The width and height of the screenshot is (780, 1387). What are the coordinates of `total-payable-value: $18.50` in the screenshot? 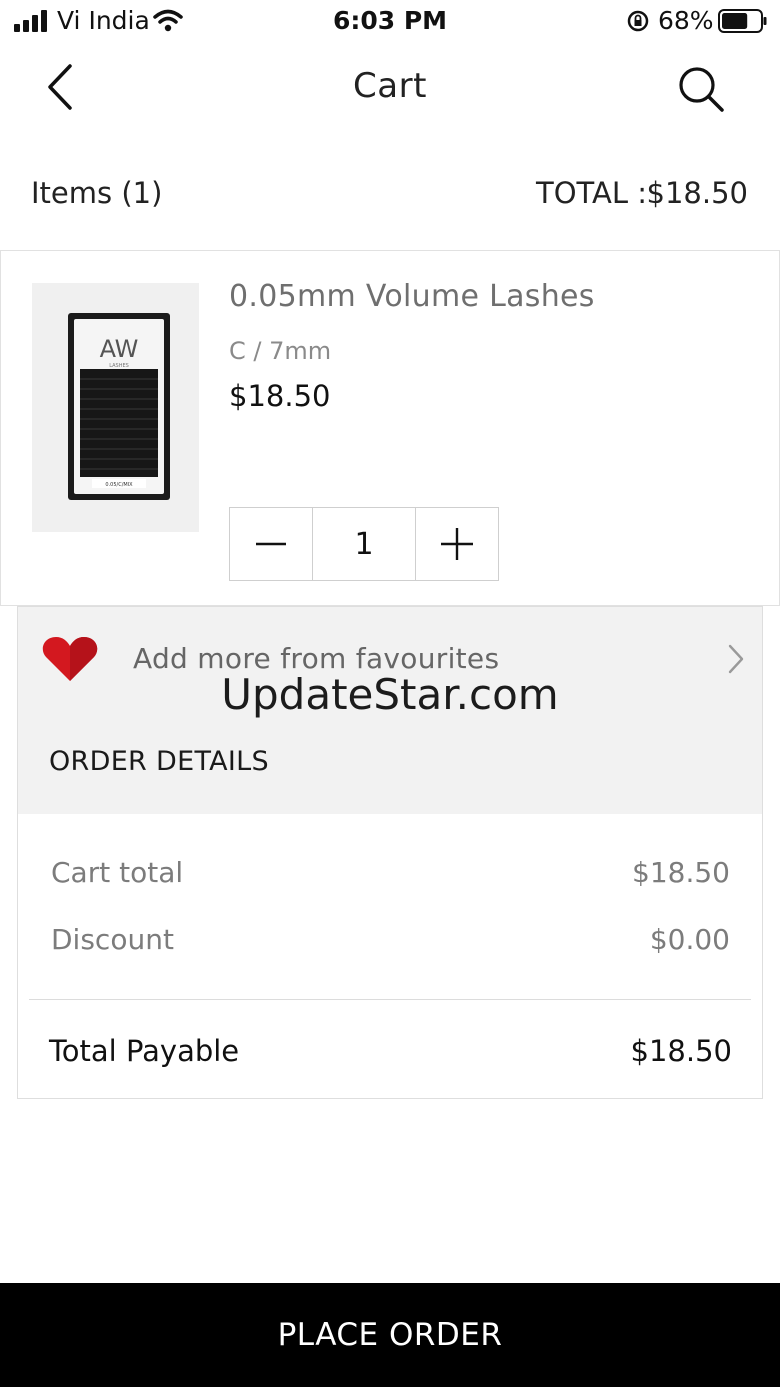 It's located at (681, 1051).